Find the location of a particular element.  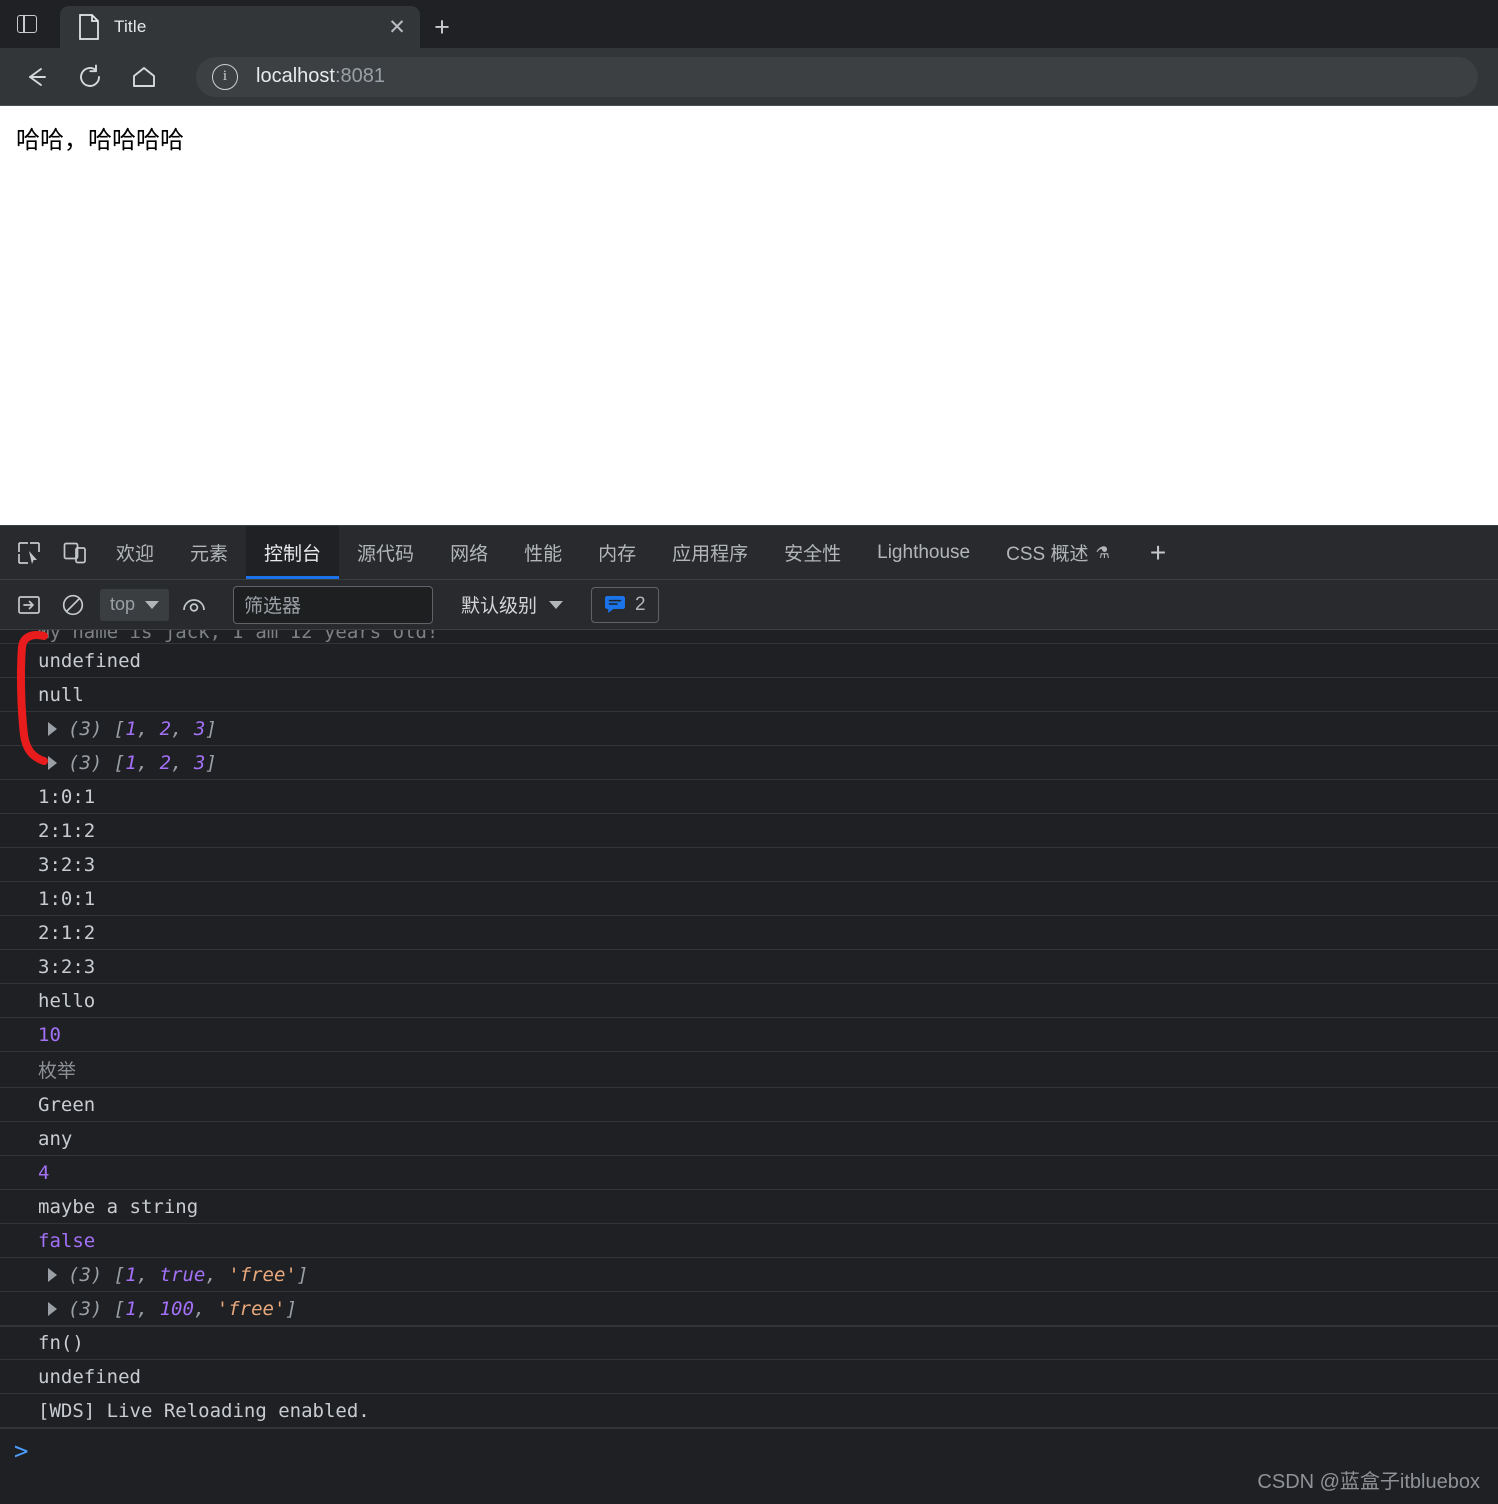

tab-label: Lighthouse is located at coordinates (924, 552).